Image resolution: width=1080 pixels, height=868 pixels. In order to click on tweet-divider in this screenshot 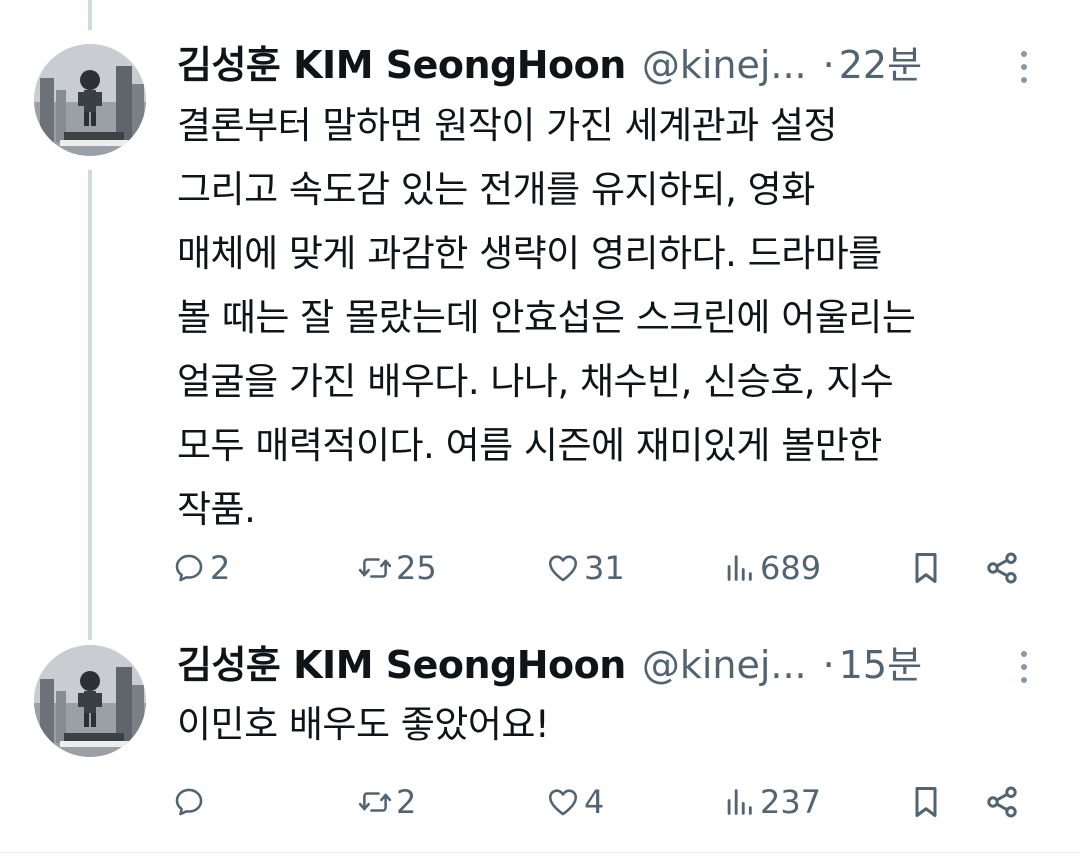, I will do `click(540, 852)`.